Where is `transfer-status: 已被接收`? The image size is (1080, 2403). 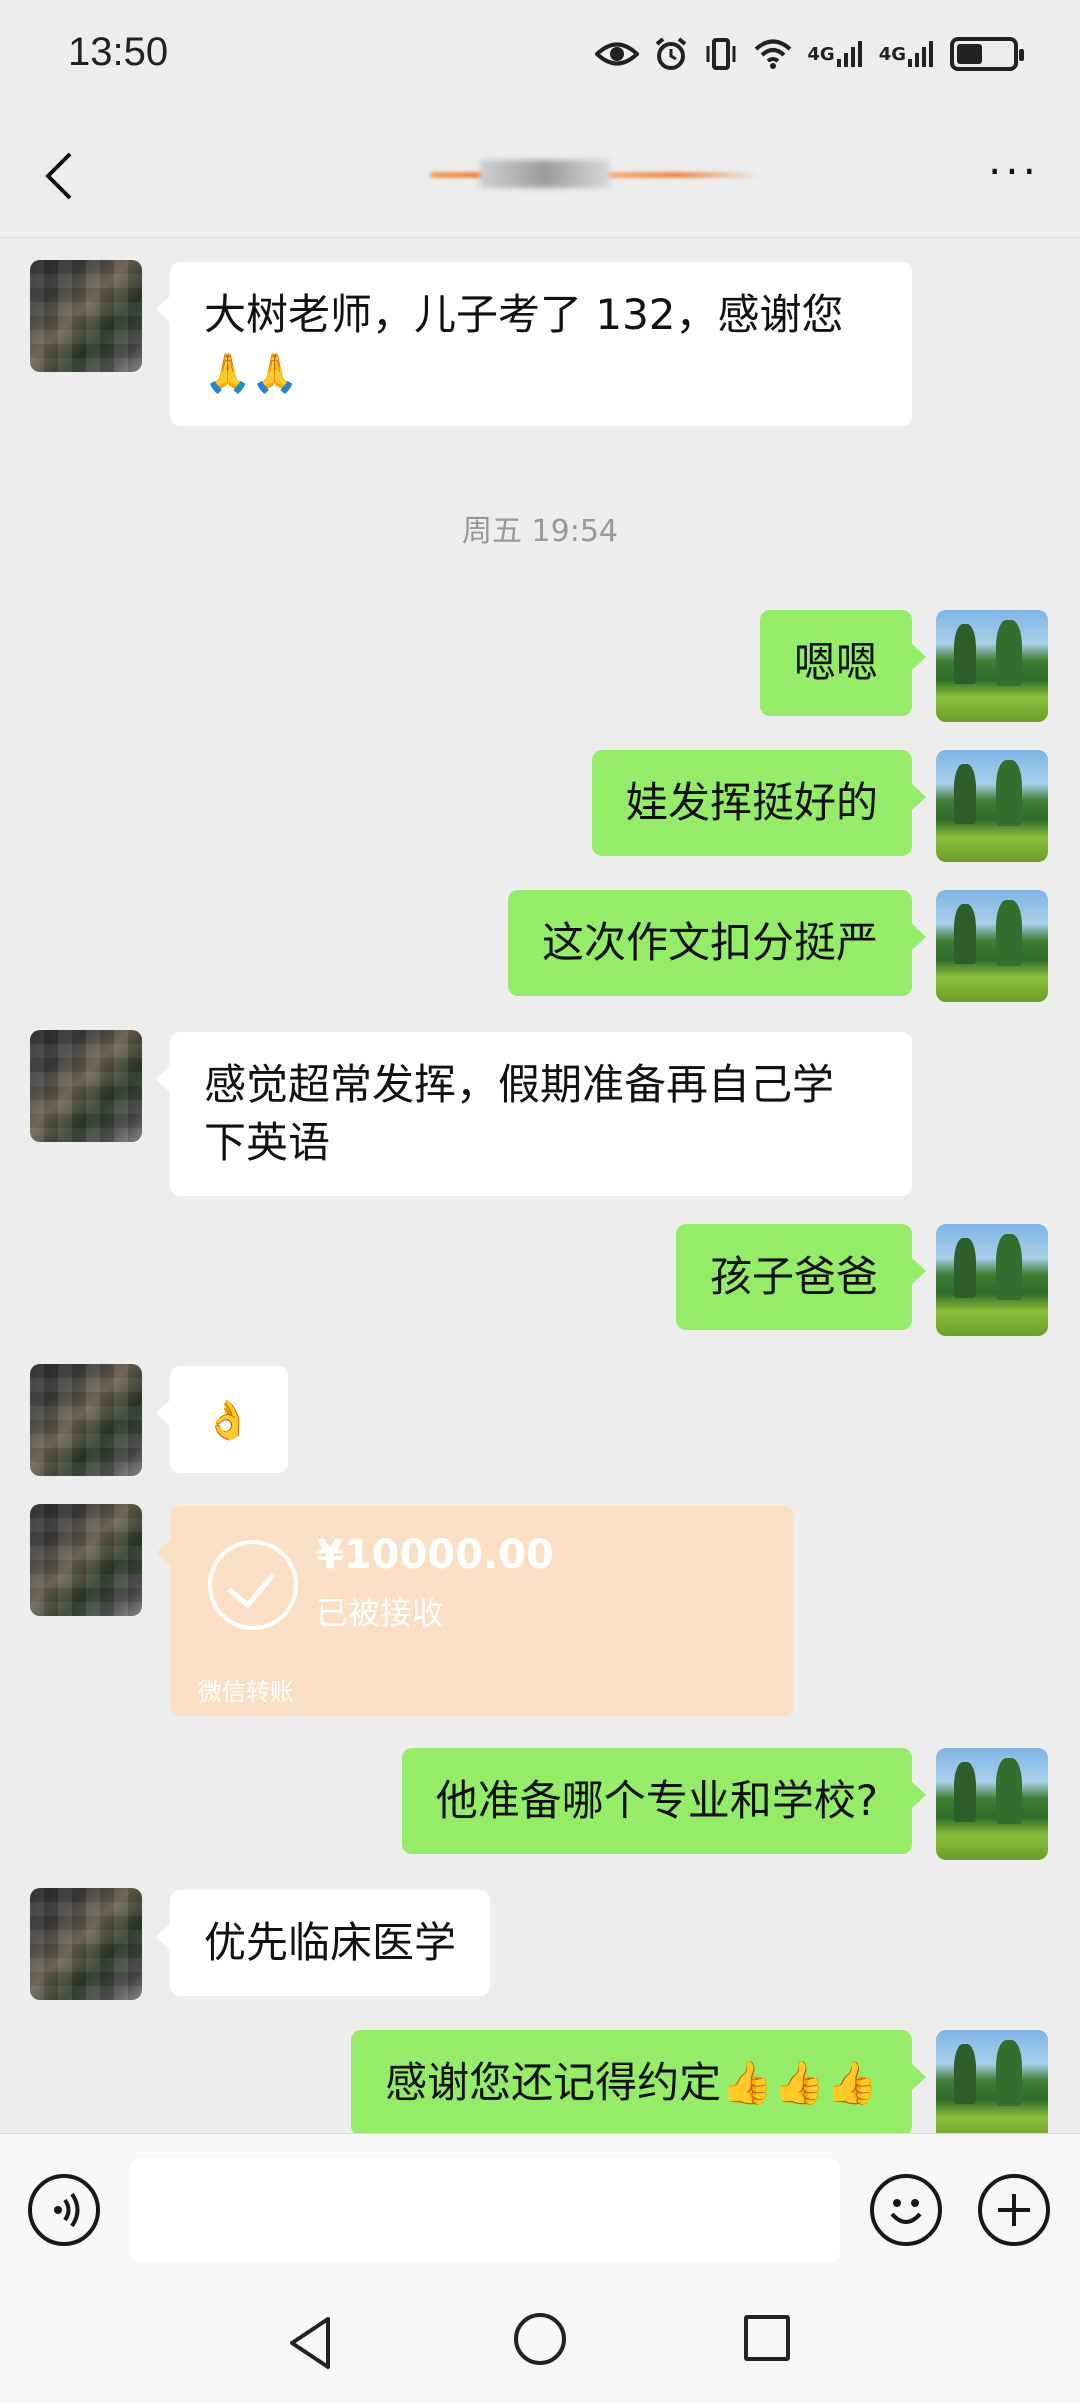
transfer-status: 已被接收 is located at coordinates (380, 1613).